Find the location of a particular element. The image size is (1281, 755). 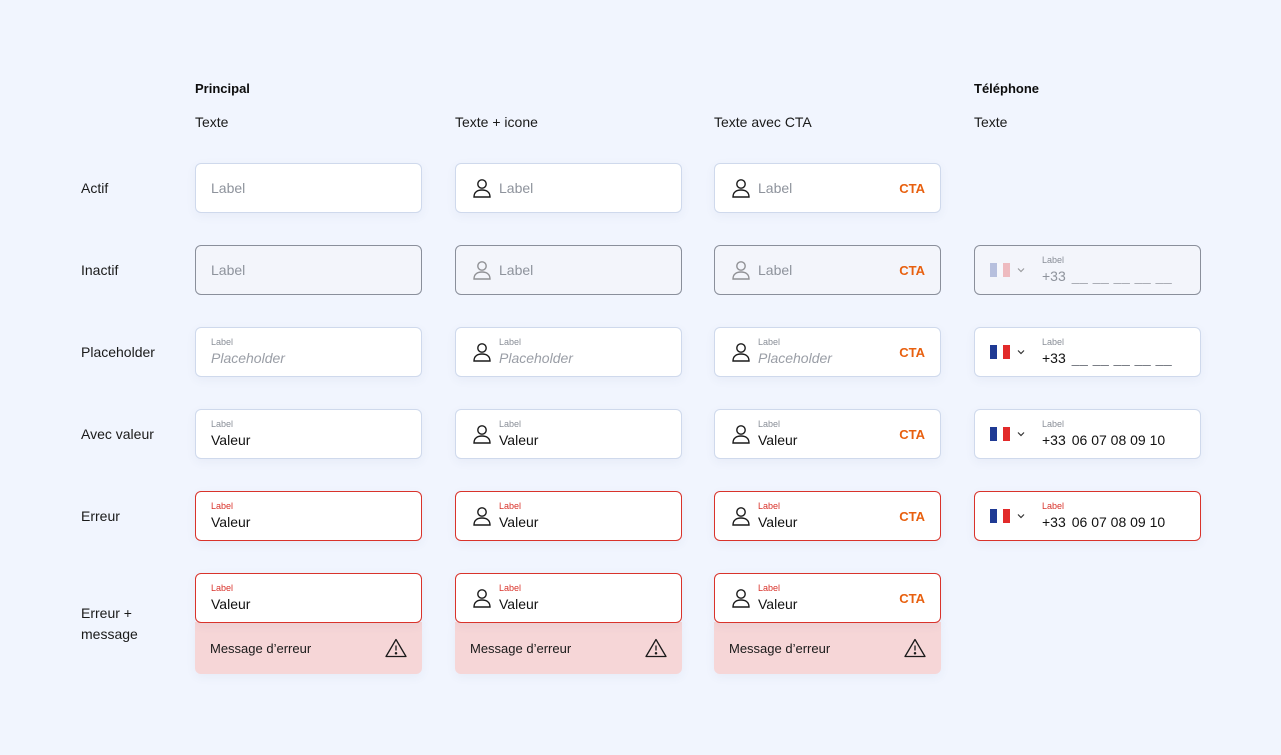

row-label-actif: Actif is located at coordinates (95, 188).